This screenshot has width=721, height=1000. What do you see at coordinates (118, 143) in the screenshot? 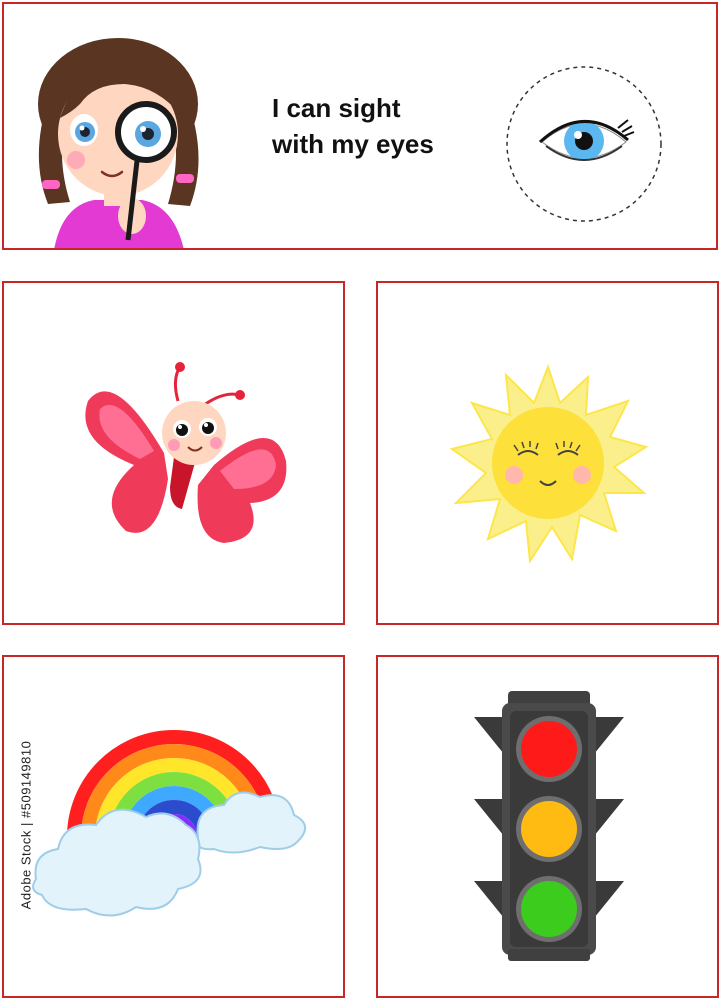
I see `girl-with-magnifier-illustration` at bounding box center [118, 143].